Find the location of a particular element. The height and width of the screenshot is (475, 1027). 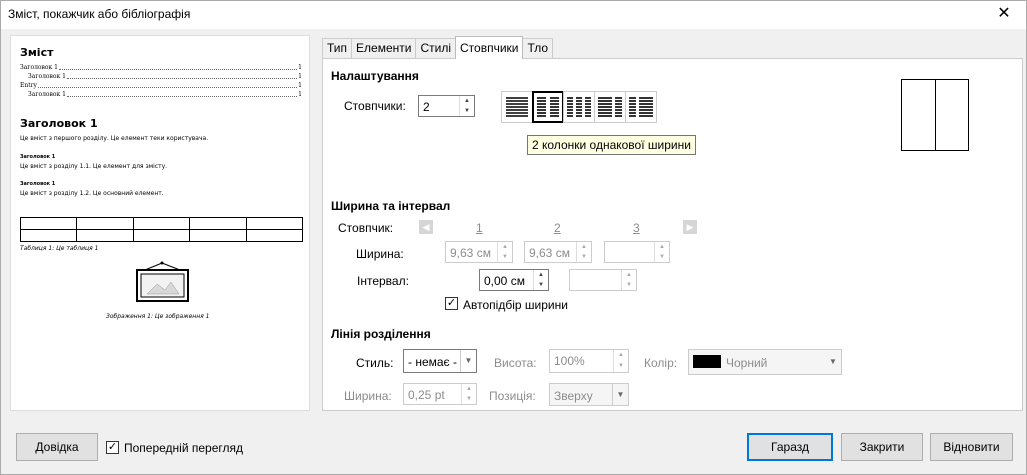

preview-toc-line: Entry 1 is located at coordinates (161, 85).